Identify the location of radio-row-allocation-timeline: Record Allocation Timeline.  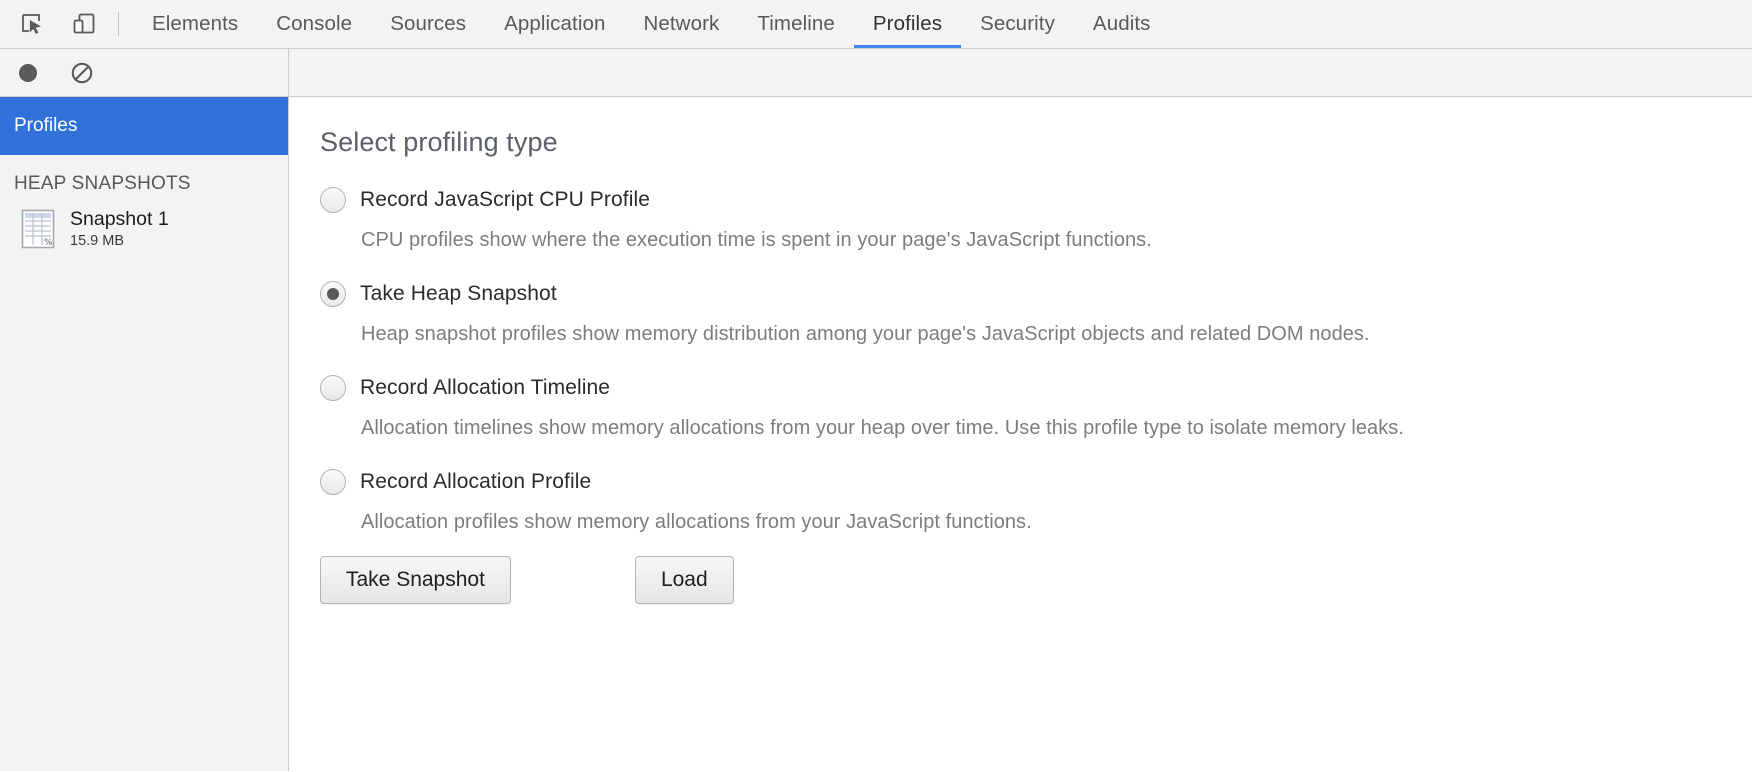
(1036, 388).